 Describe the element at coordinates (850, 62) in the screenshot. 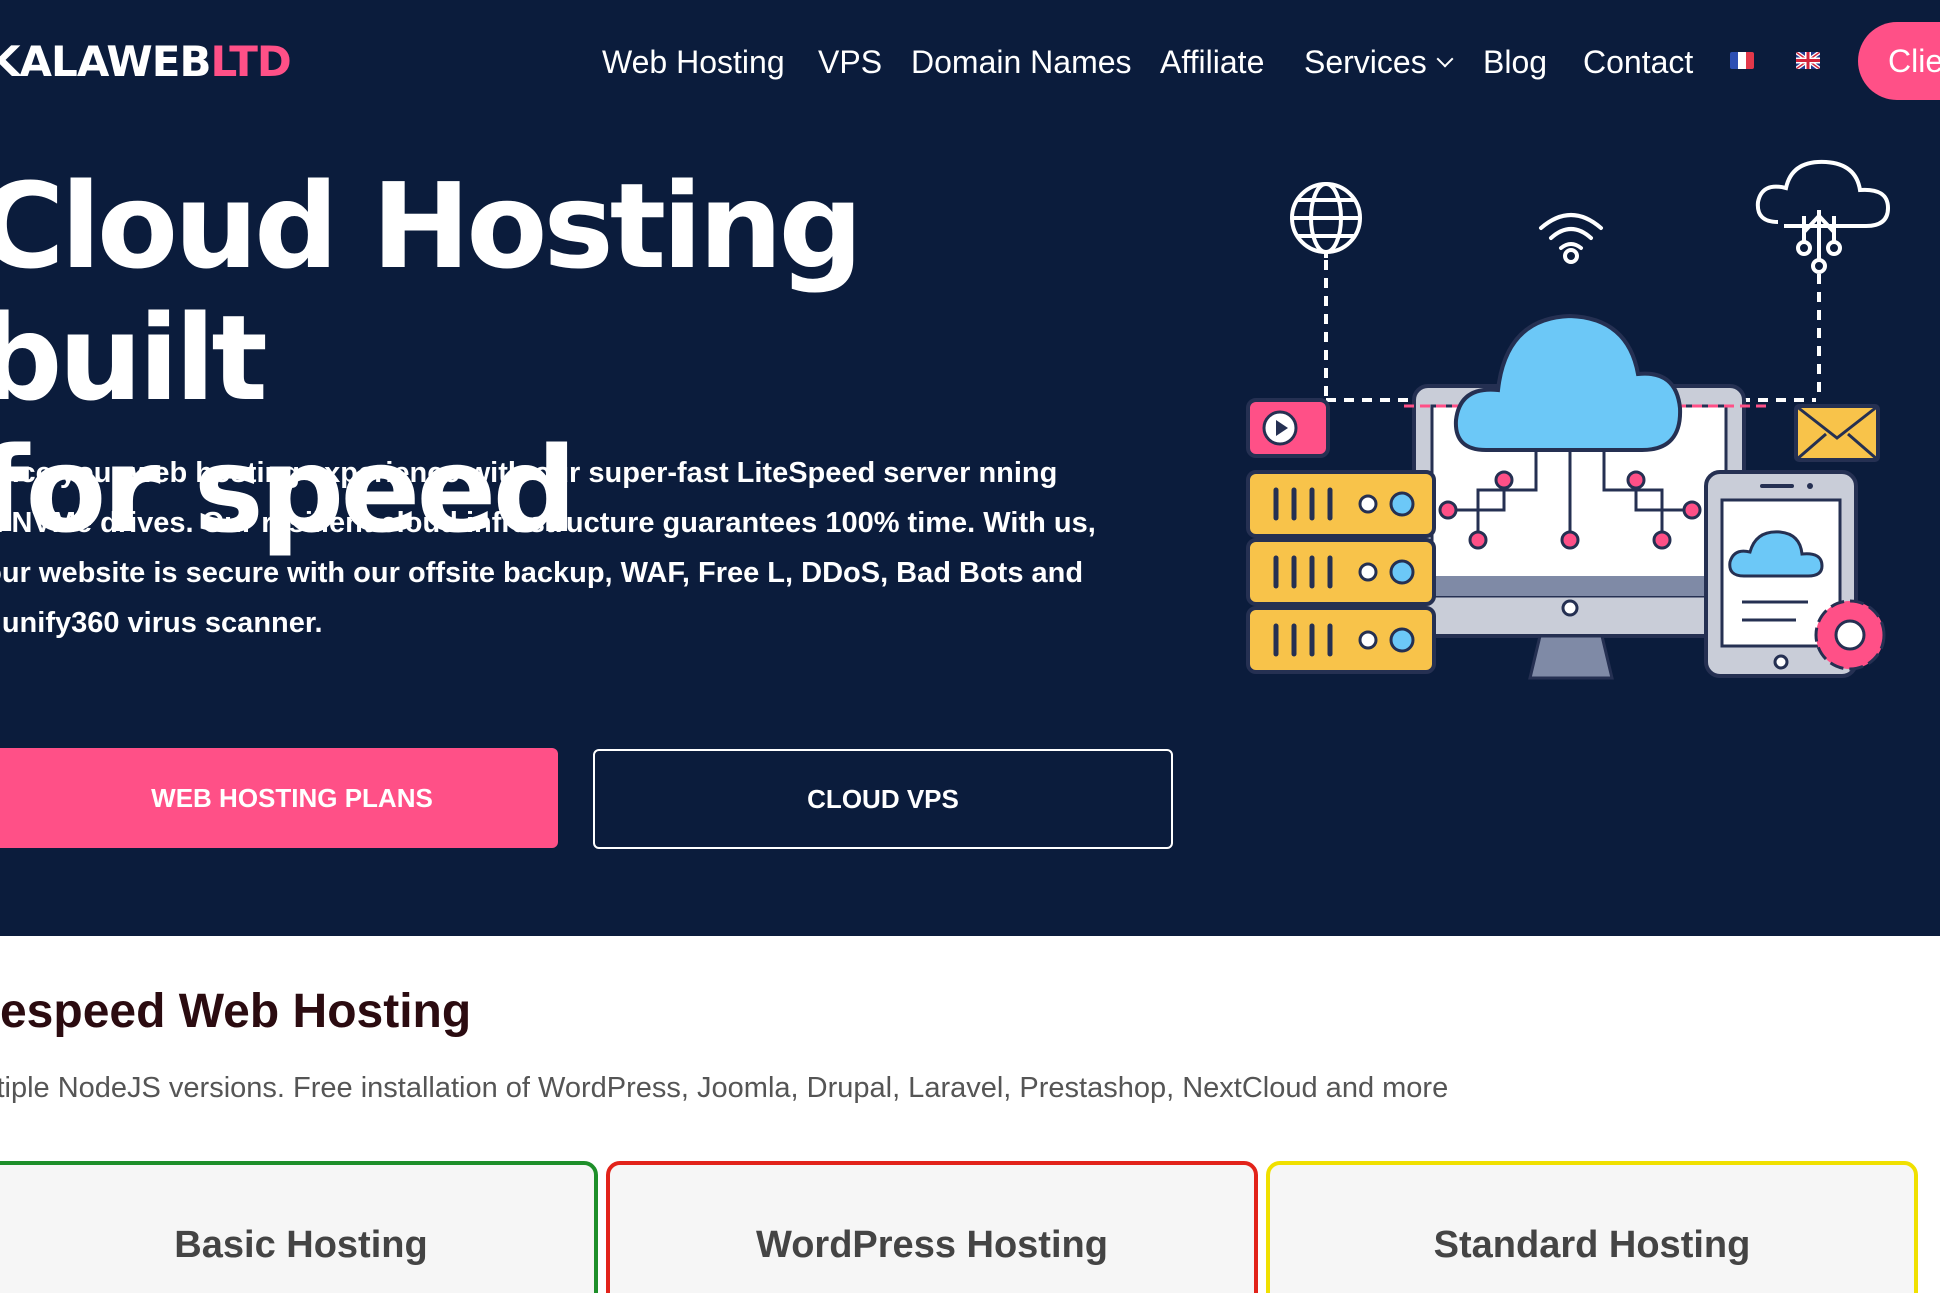

I see `nav-item-vps: VPS` at that location.